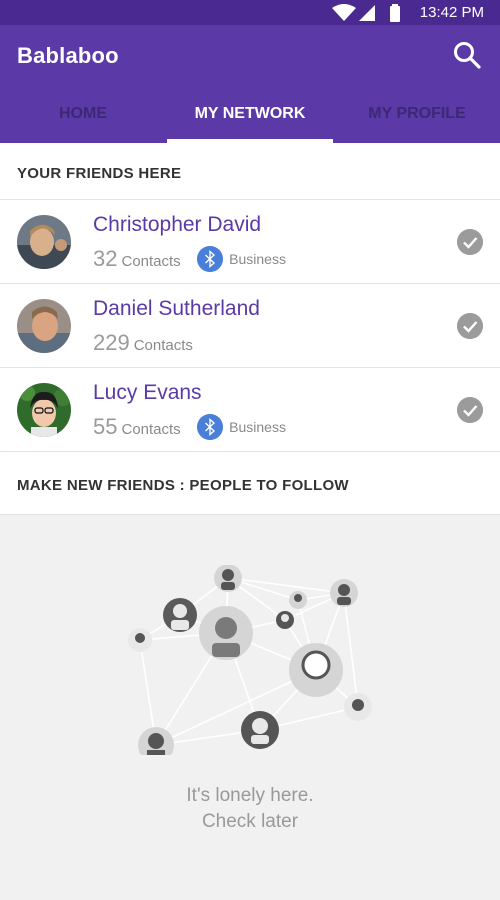 This screenshot has height=900, width=500. Describe the element at coordinates (250, 795) in the screenshot. I see `empty-message-line1: It's lonely here.` at that location.